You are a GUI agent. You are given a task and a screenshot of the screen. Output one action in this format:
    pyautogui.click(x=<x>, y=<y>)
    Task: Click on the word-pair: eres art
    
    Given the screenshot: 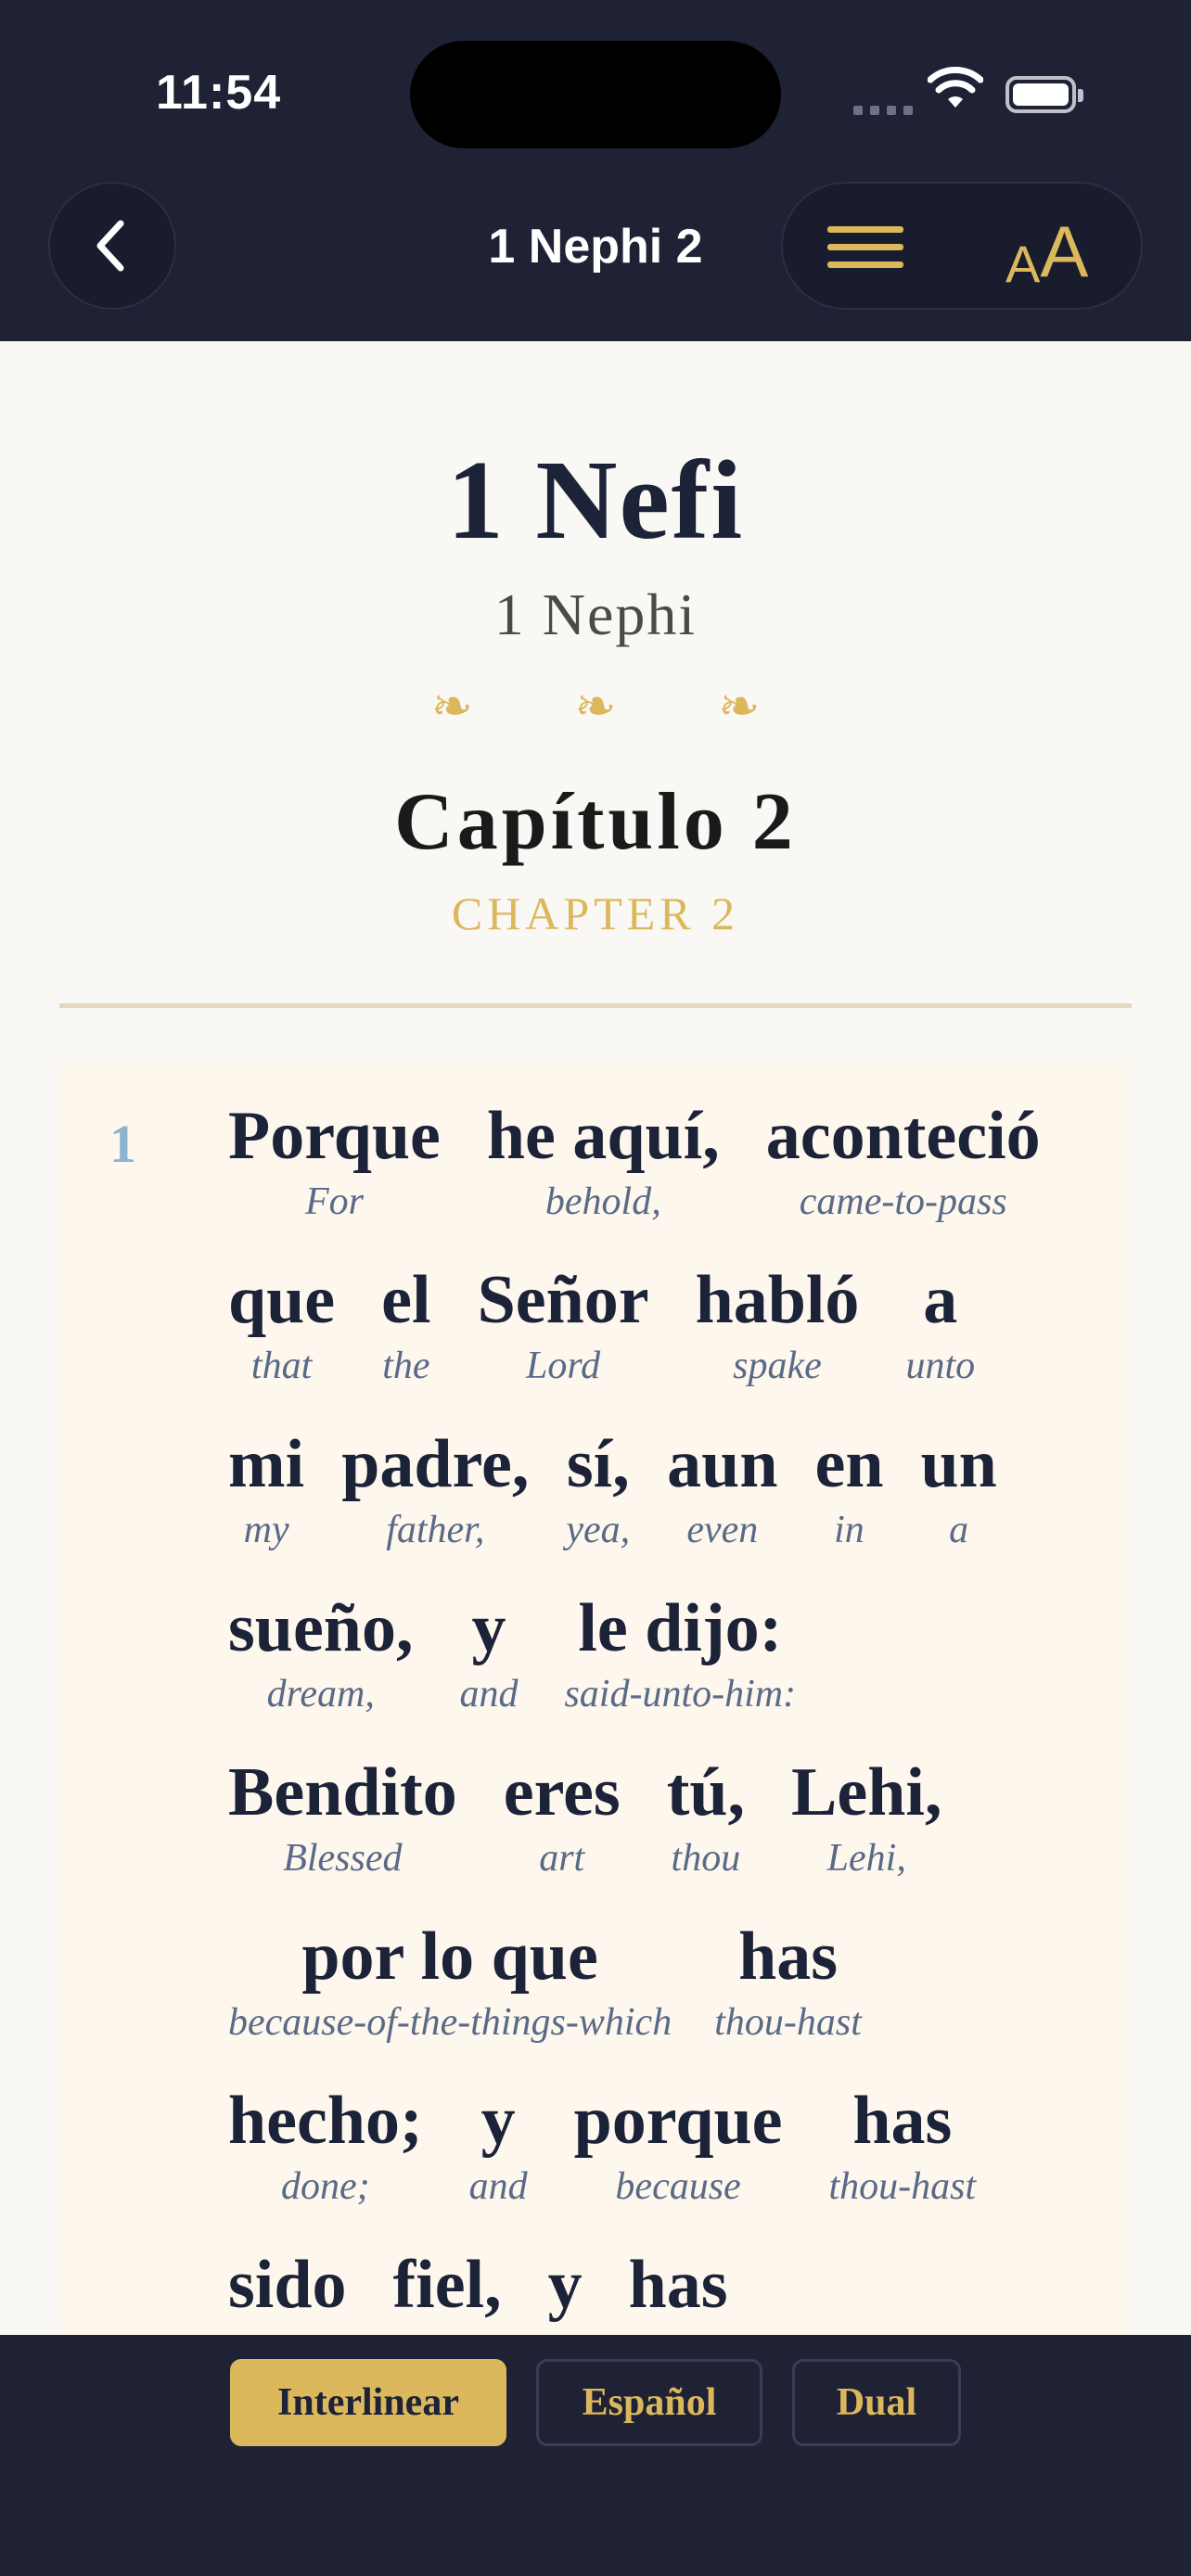 What is the action you would take?
    pyautogui.click(x=562, y=1818)
    